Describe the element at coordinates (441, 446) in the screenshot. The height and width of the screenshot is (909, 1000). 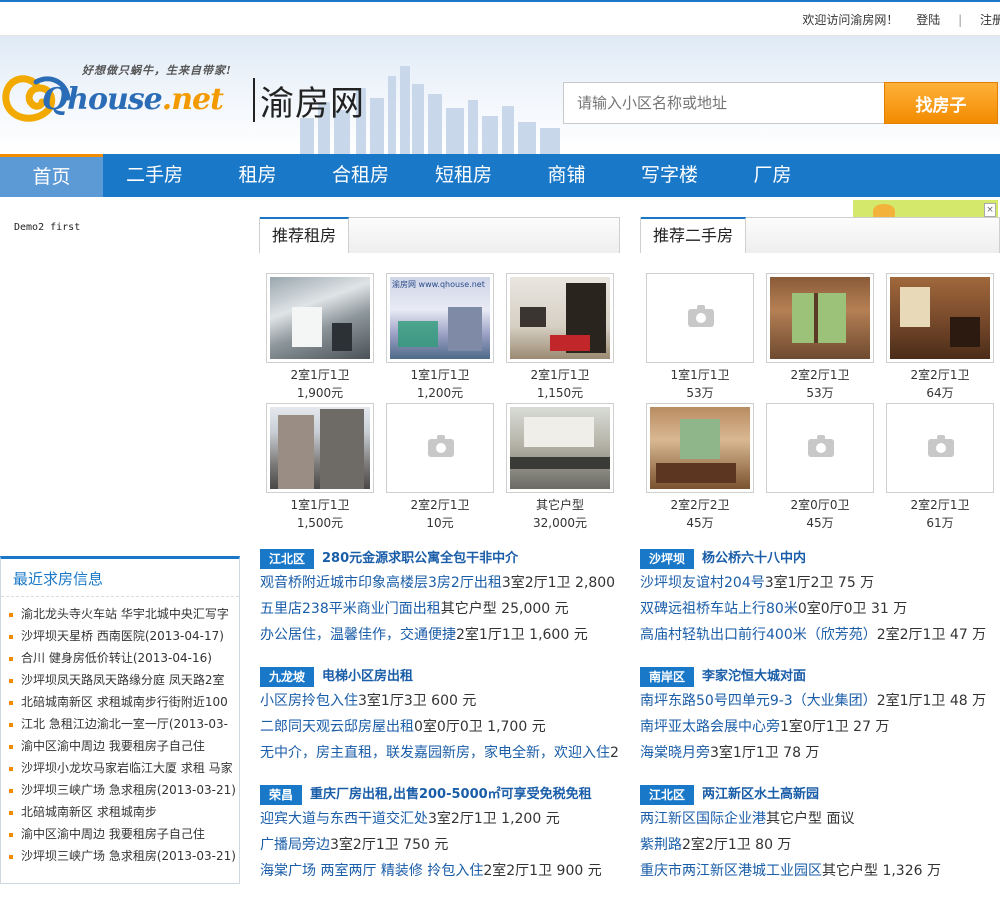
I see `camera-icon` at that location.